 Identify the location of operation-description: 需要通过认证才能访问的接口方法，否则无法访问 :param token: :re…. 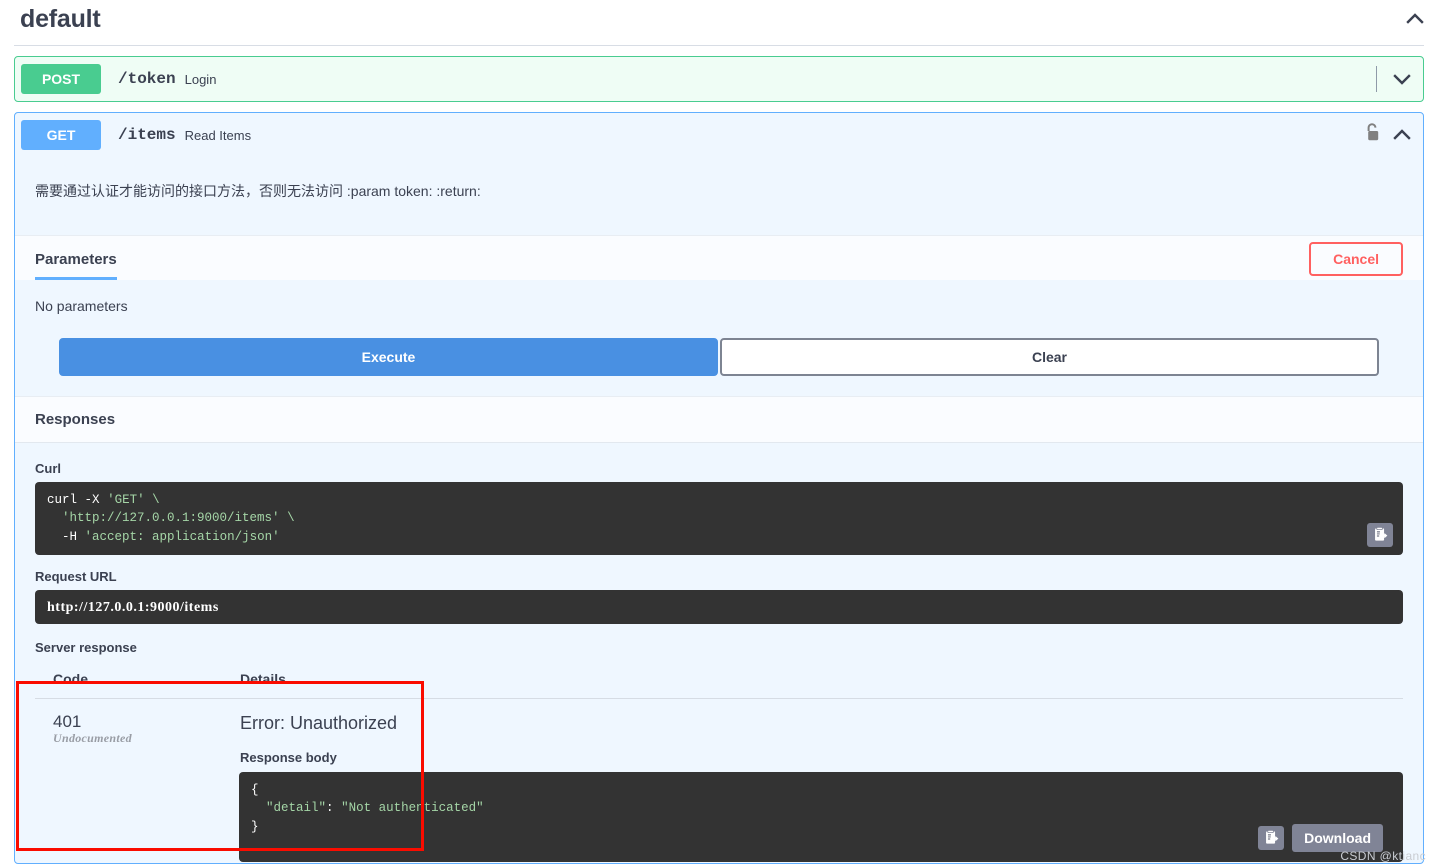
(258, 191).